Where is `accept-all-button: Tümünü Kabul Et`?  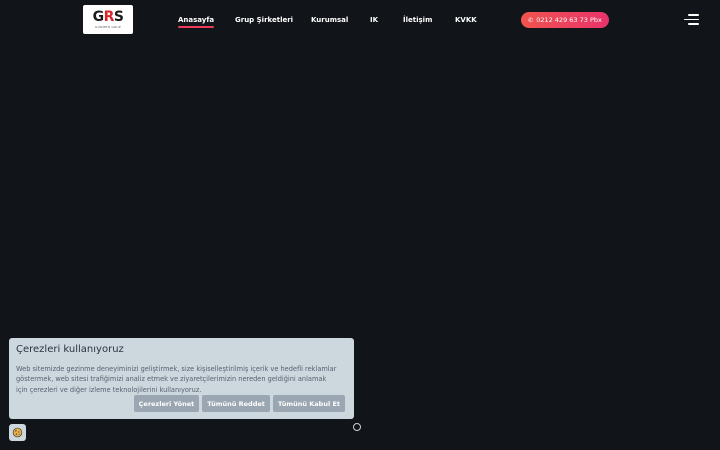 accept-all-button: Tümünü Kabul Et is located at coordinates (308, 403).